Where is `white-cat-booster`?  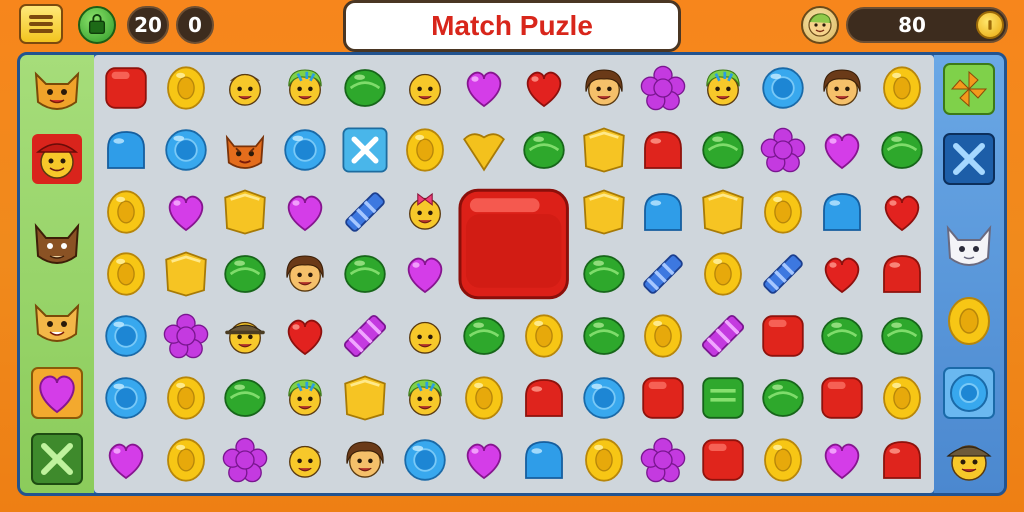
white-cat-booster is located at coordinates (969, 245).